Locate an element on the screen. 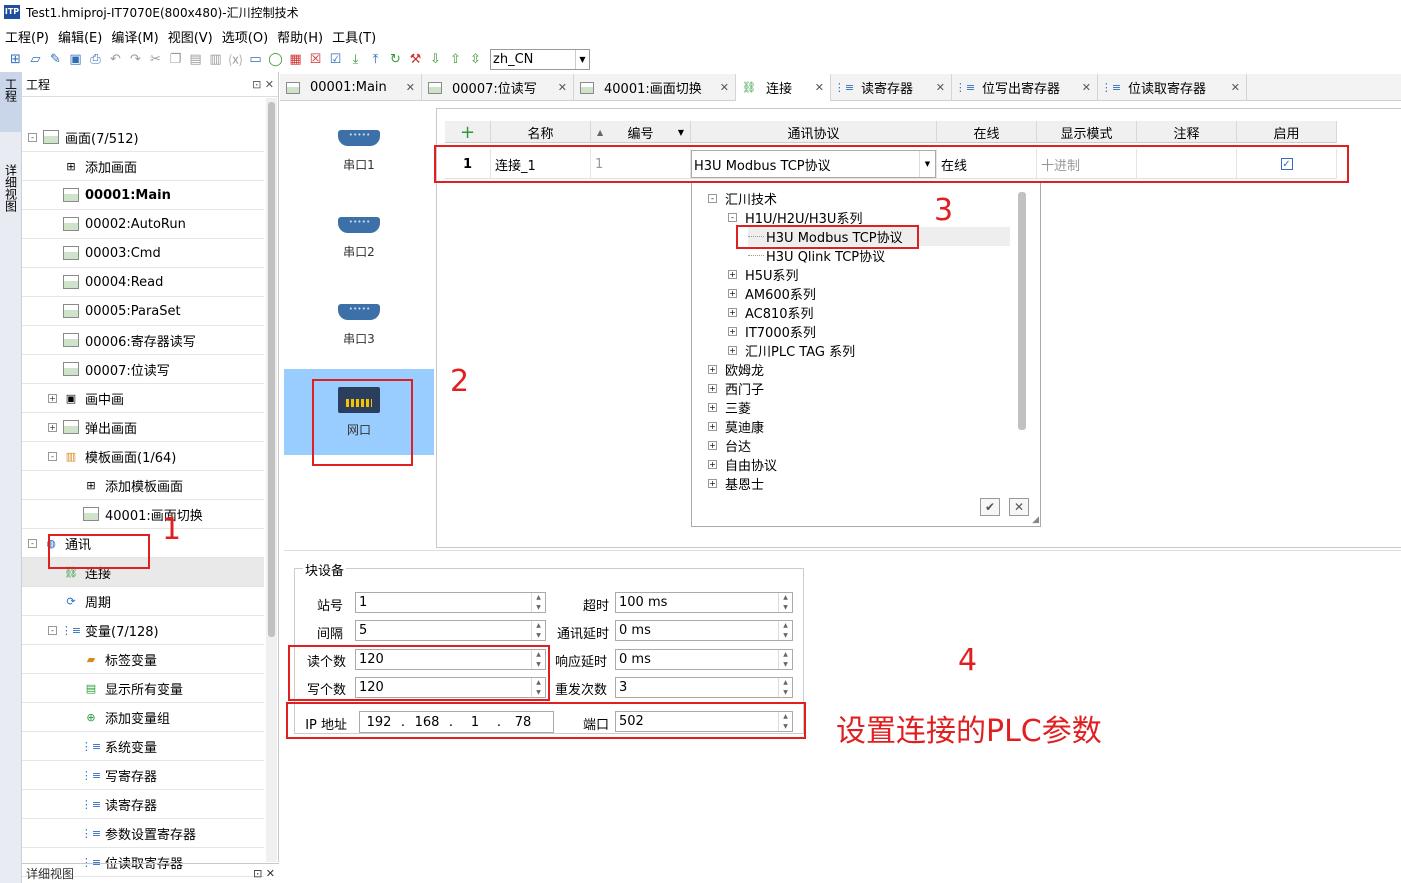 The width and height of the screenshot is (1401, 883). pin-icon: ⊡ is located at coordinates (256, 84).